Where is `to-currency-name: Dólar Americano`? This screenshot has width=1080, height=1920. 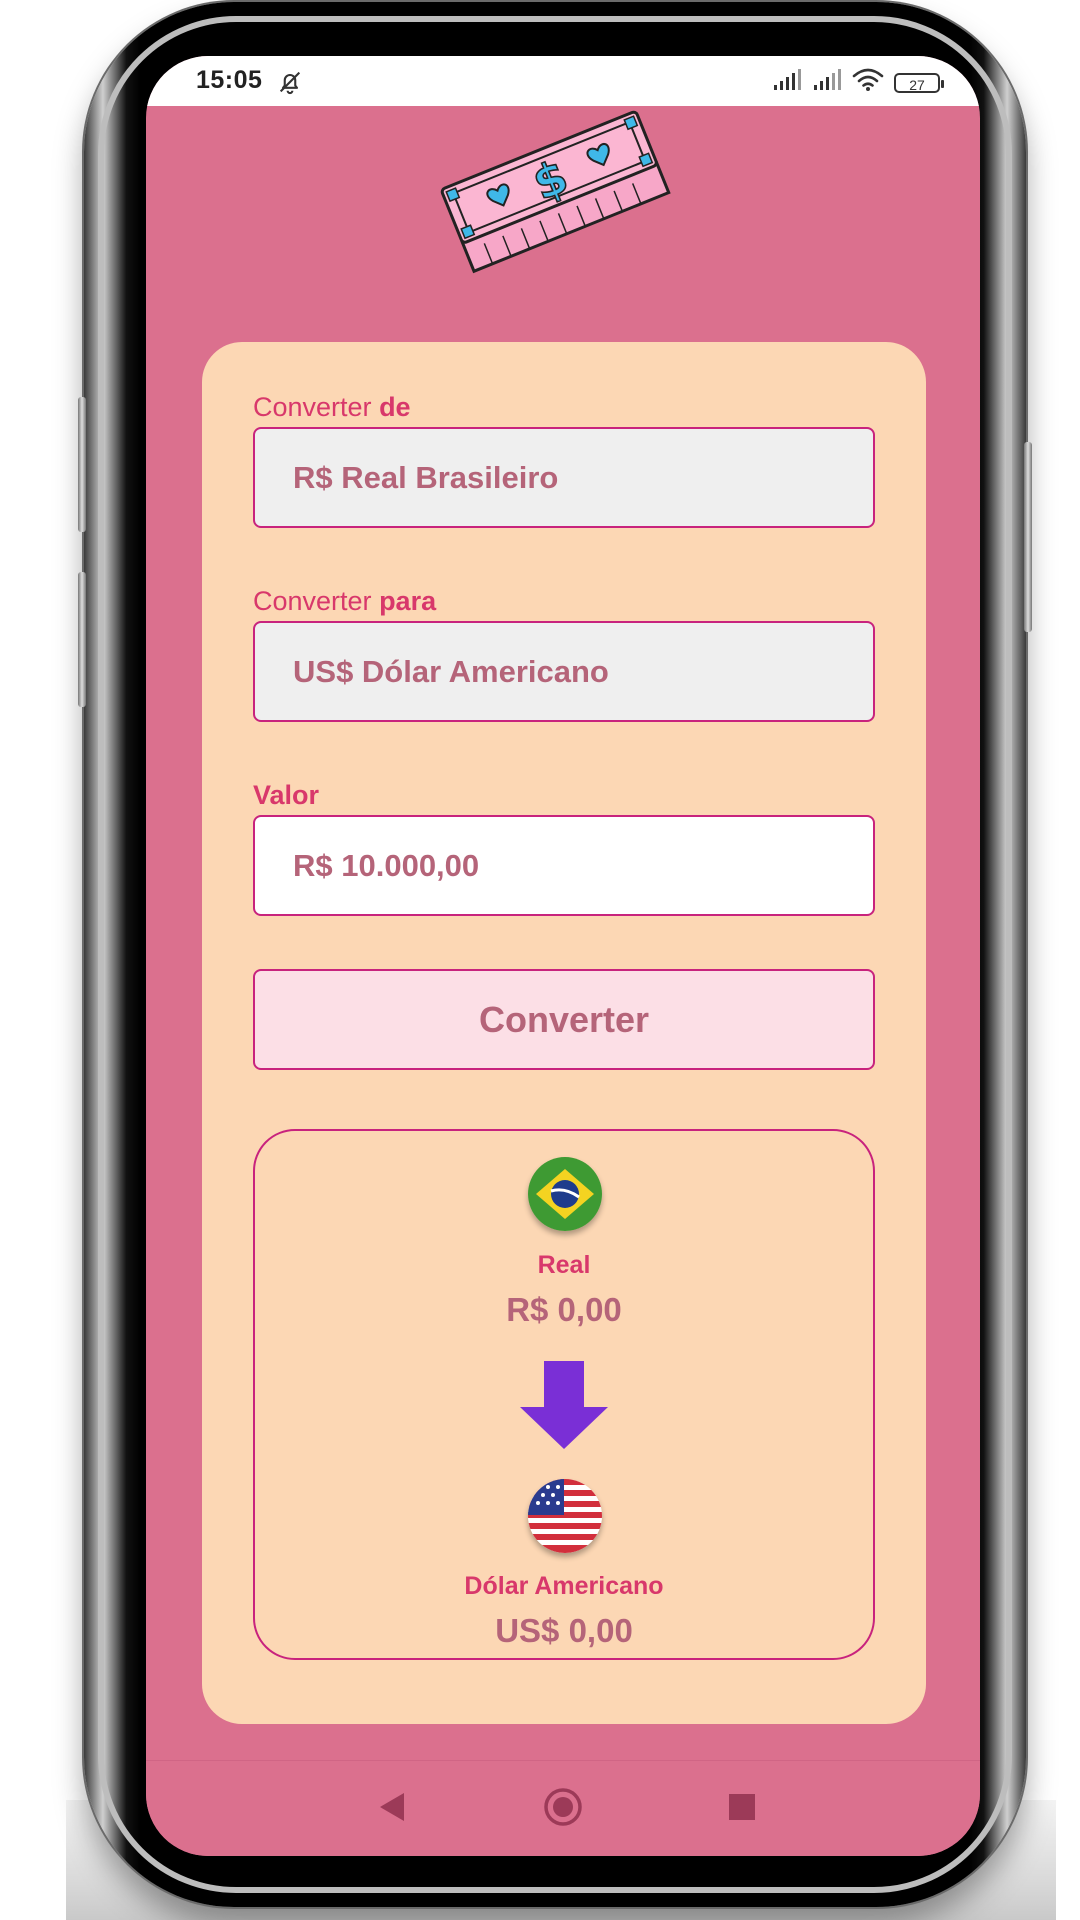
to-currency-name: Dólar Americano is located at coordinates (564, 1586).